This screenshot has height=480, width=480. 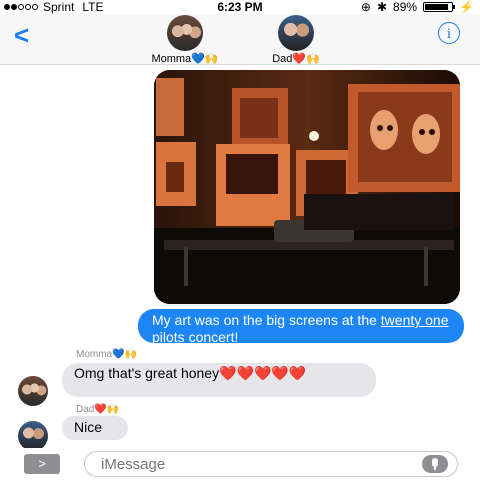 I want to click on expand-apps-button: >, so click(x=42, y=464).